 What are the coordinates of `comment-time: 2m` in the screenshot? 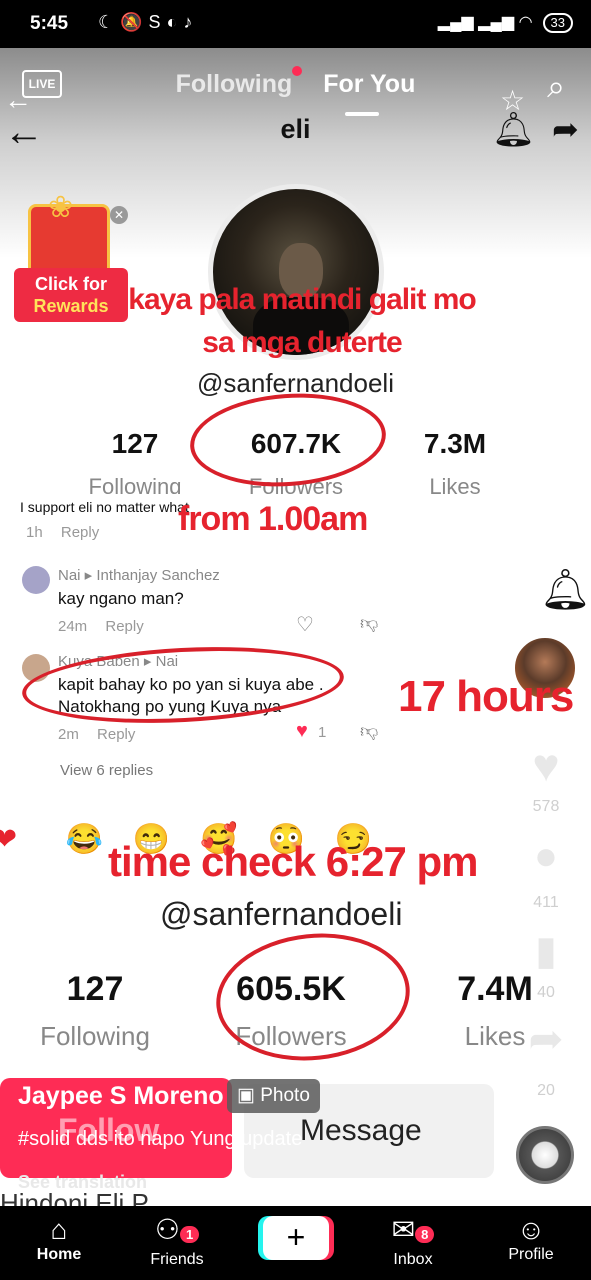 It's located at (68, 734).